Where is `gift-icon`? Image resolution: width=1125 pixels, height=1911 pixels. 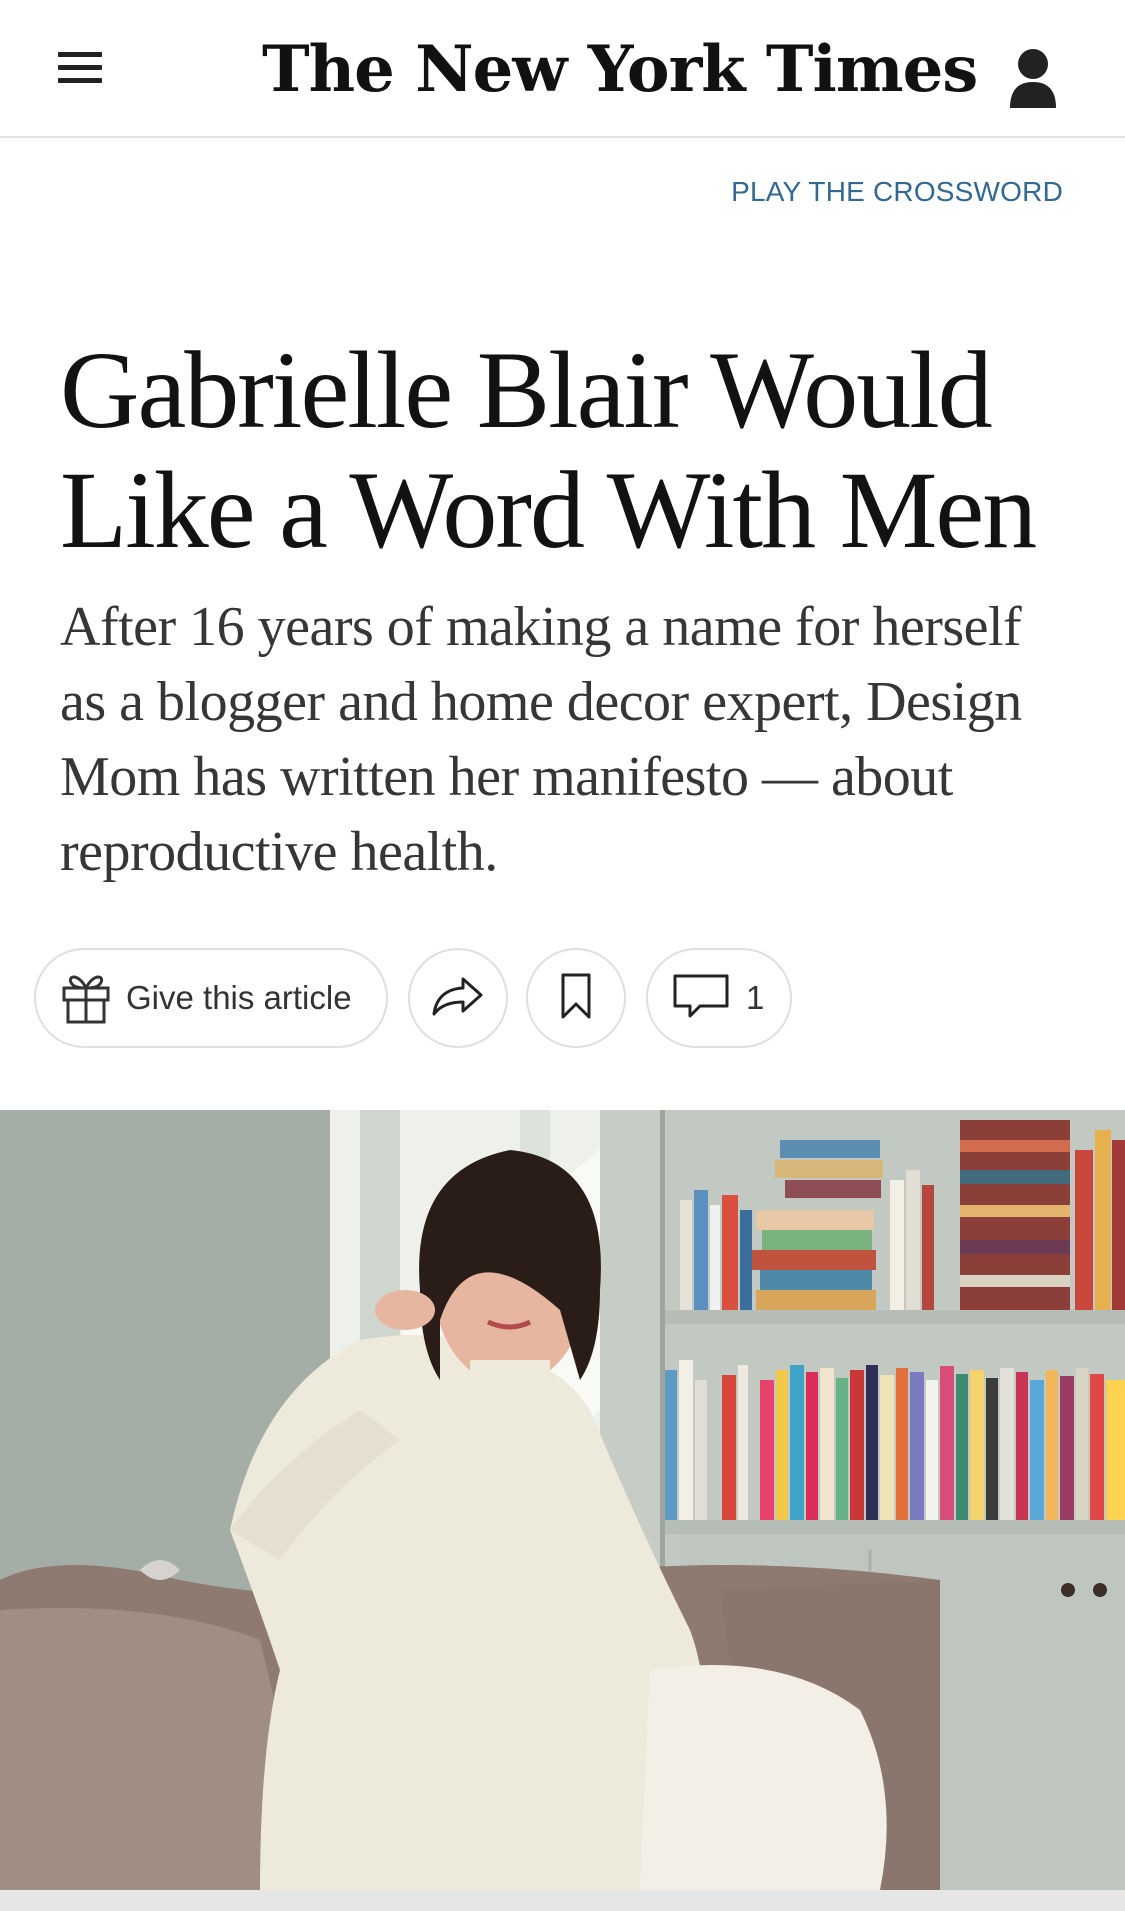 gift-icon is located at coordinates (86, 998).